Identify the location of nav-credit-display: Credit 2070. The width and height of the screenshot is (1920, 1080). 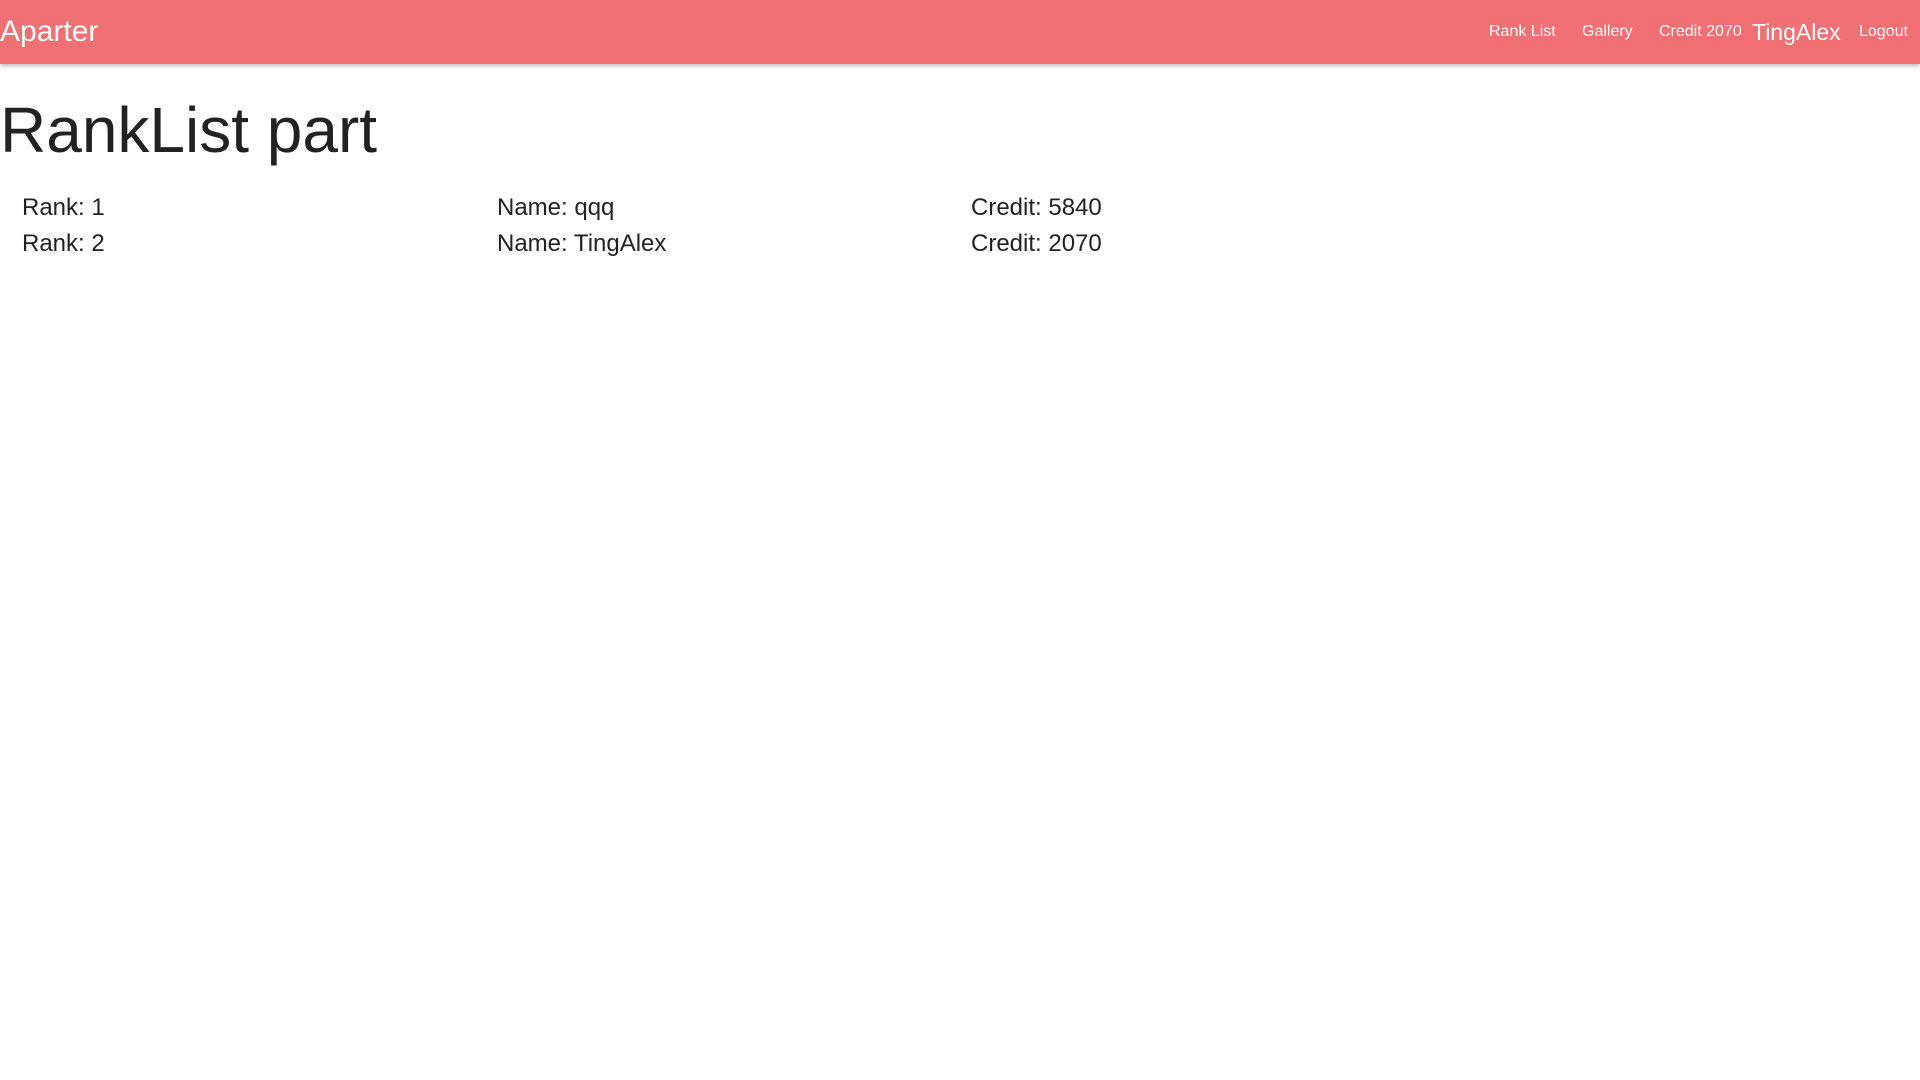
(1700, 32).